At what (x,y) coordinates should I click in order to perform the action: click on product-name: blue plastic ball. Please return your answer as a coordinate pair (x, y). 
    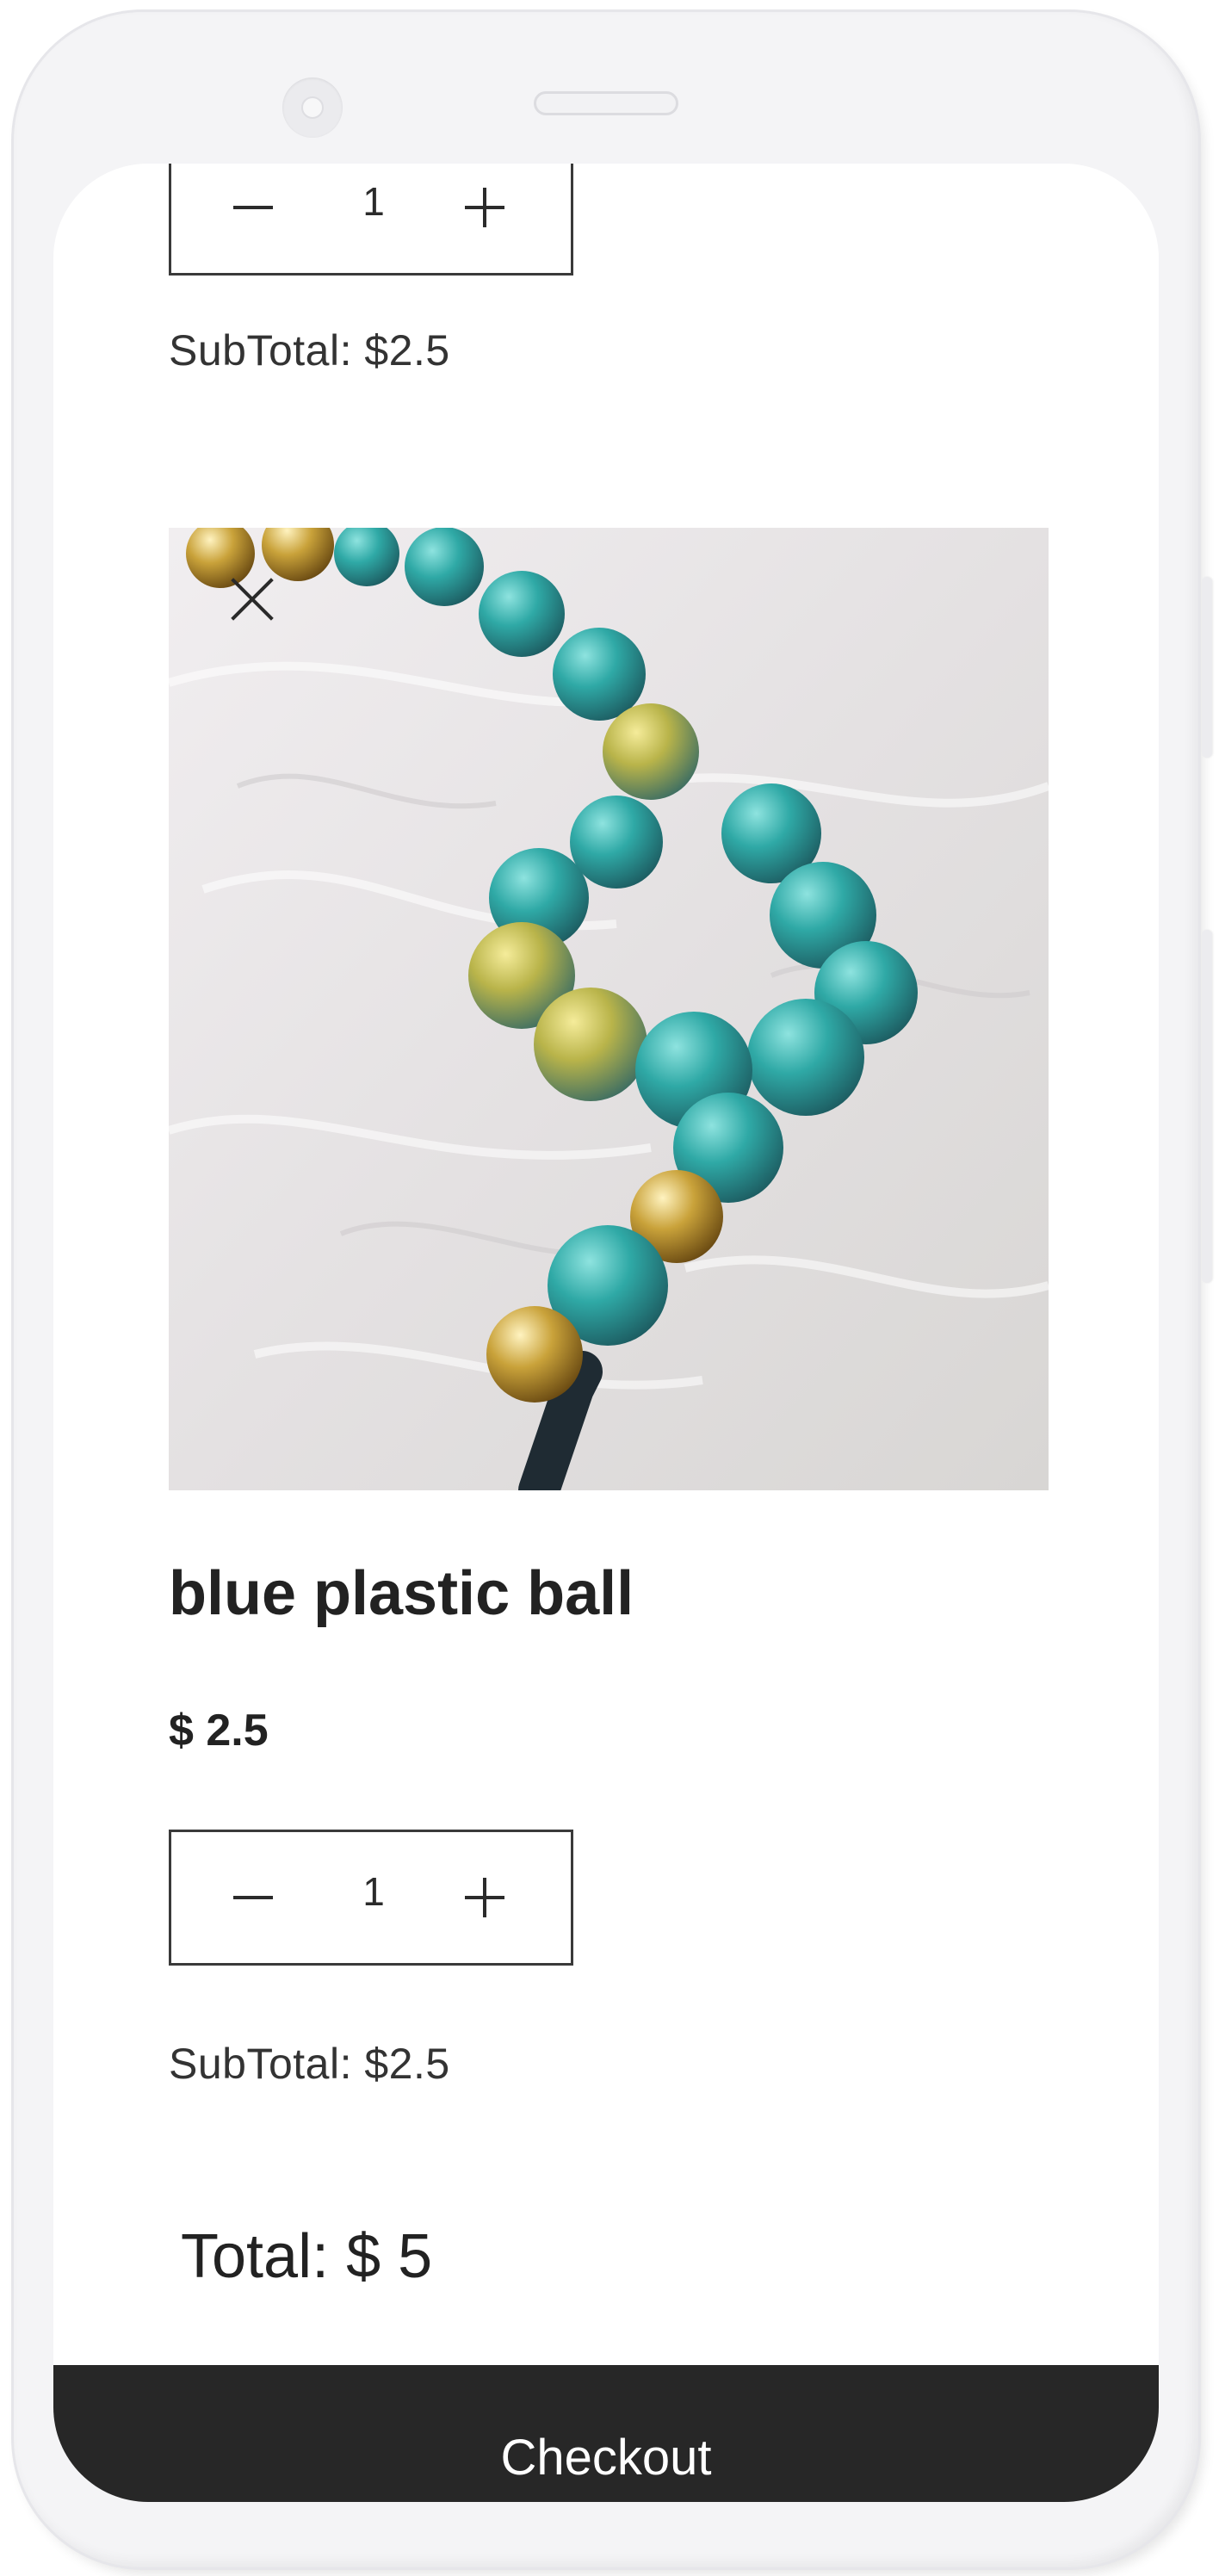
    Looking at the image, I should click on (401, 1593).